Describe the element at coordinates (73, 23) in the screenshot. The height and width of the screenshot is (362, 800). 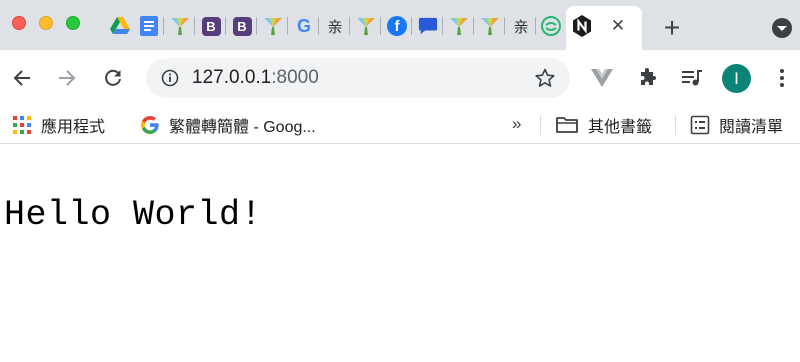
I see `window-maximize-button` at that location.